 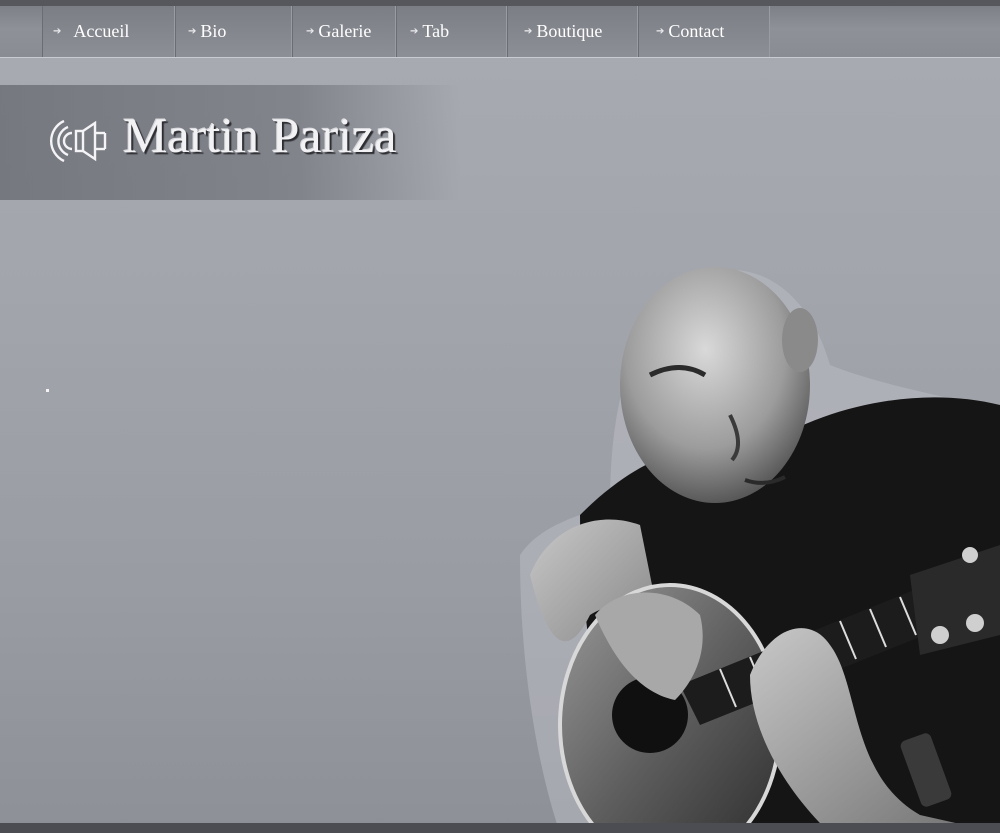 I want to click on nav-item-galerie: ➔ Galerie, so click(x=344, y=31).